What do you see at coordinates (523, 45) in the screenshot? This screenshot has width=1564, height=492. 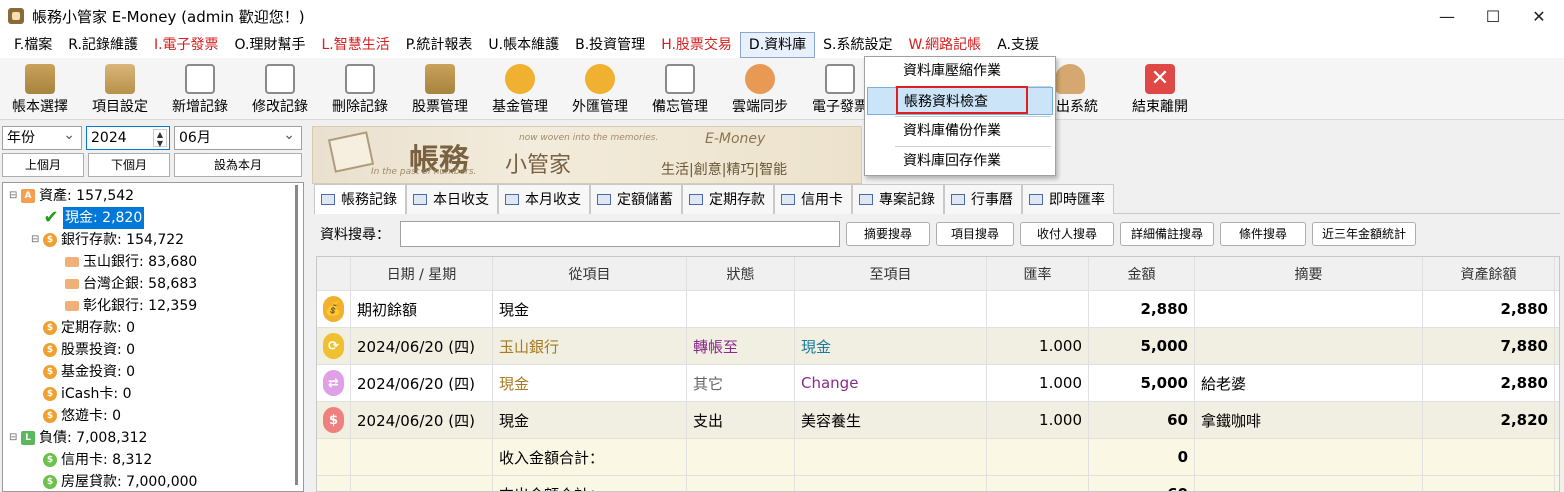 I see `menu-6: U.帳本維護` at bounding box center [523, 45].